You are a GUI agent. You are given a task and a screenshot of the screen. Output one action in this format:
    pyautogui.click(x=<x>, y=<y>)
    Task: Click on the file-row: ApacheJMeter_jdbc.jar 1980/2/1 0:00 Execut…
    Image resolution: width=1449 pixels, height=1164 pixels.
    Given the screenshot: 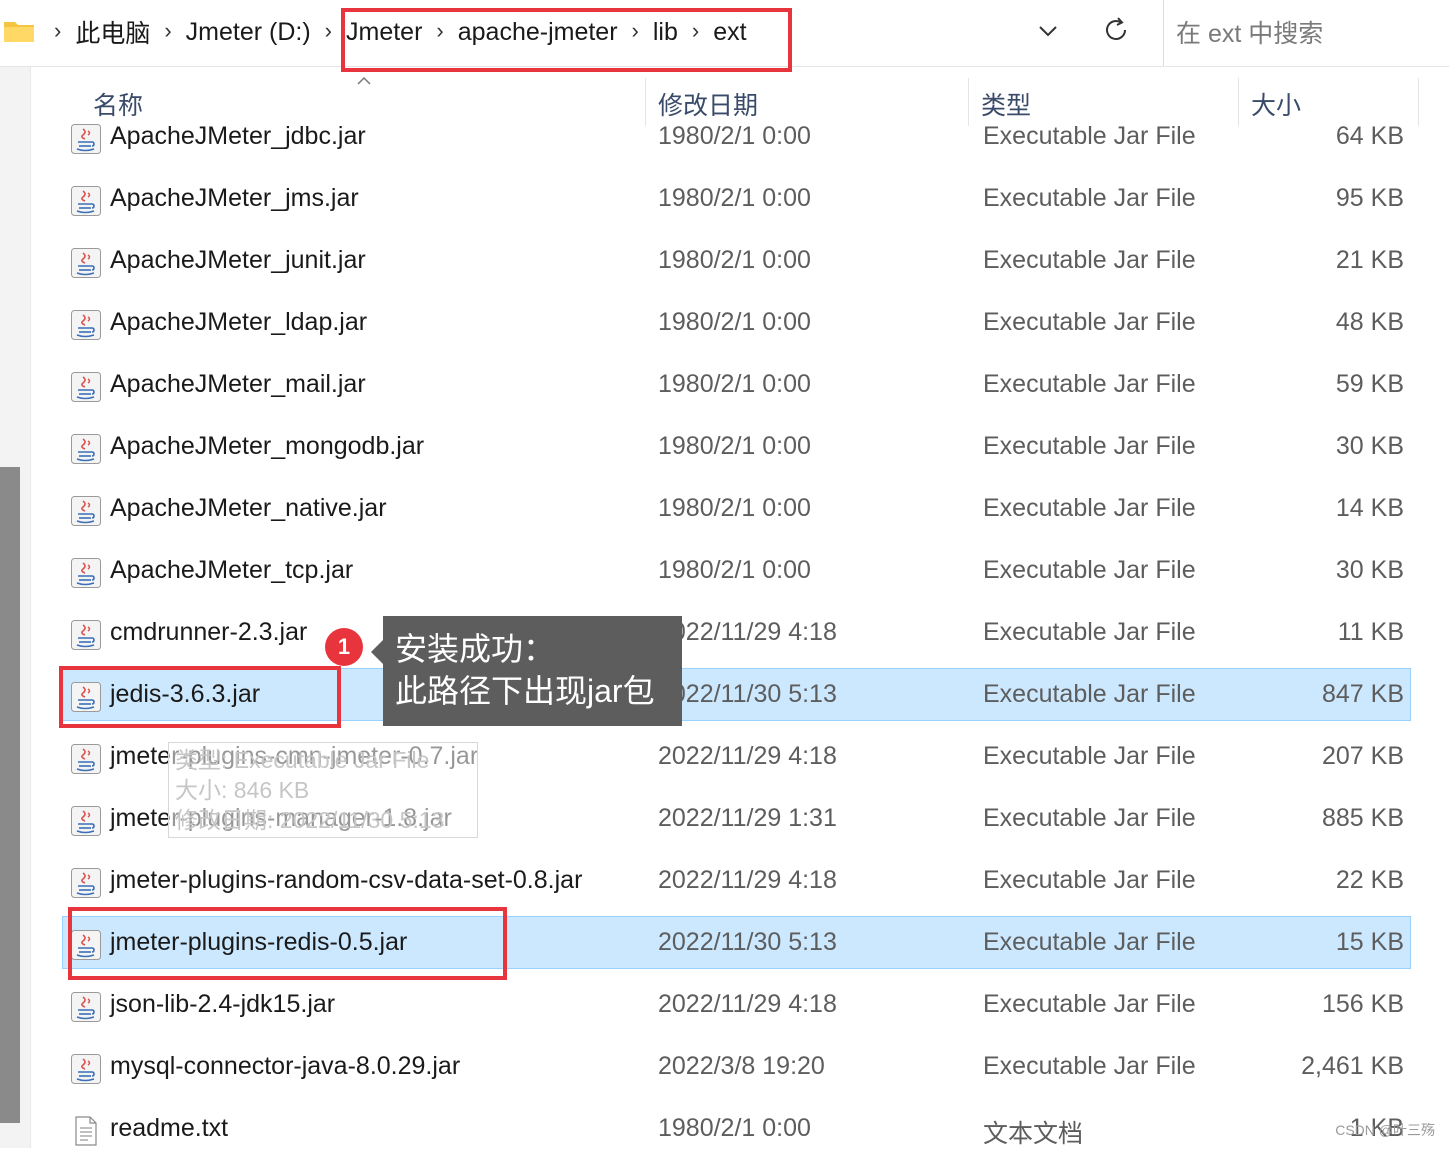 What is the action you would take?
    pyautogui.click(x=724, y=141)
    